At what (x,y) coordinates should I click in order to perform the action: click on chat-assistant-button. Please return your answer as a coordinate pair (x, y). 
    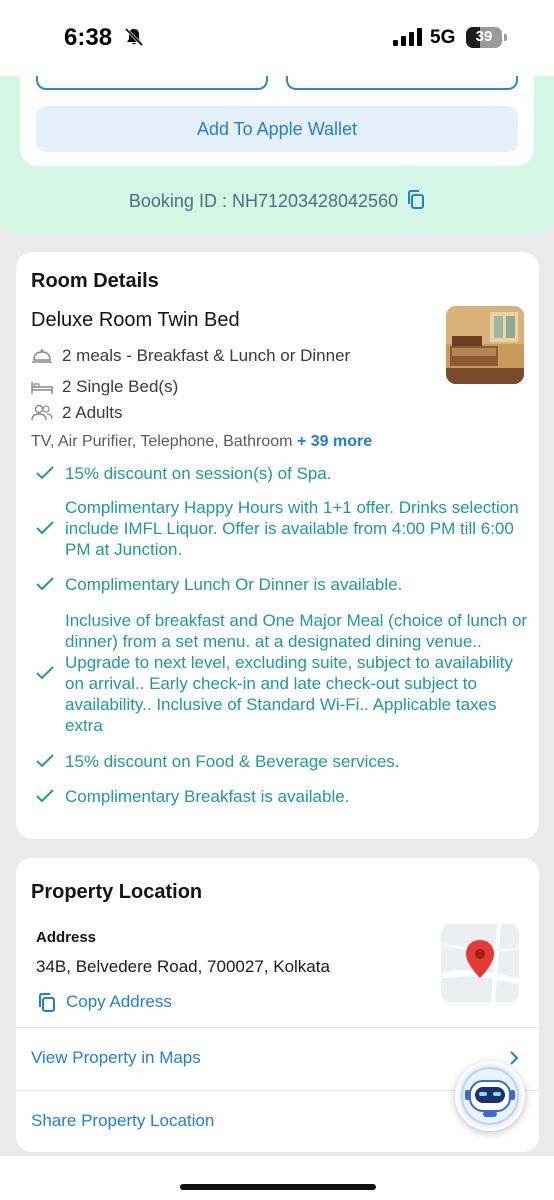
    Looking at the image, I should click on (490, 1096).